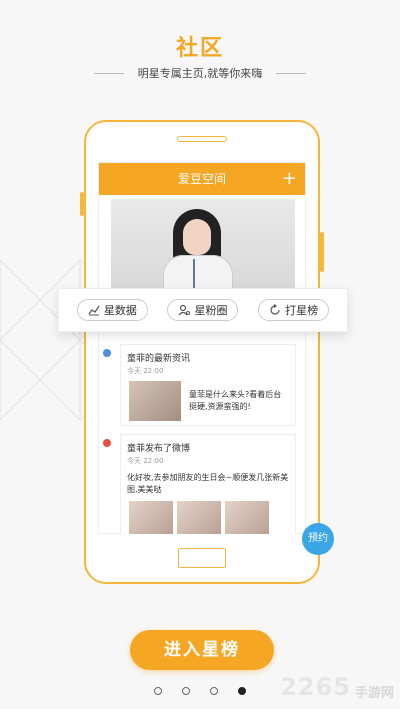 The width and height of the screenshot is (400, 709). I want to click on feed-card-title: 童菲的最新资讯, so click(159, 359).